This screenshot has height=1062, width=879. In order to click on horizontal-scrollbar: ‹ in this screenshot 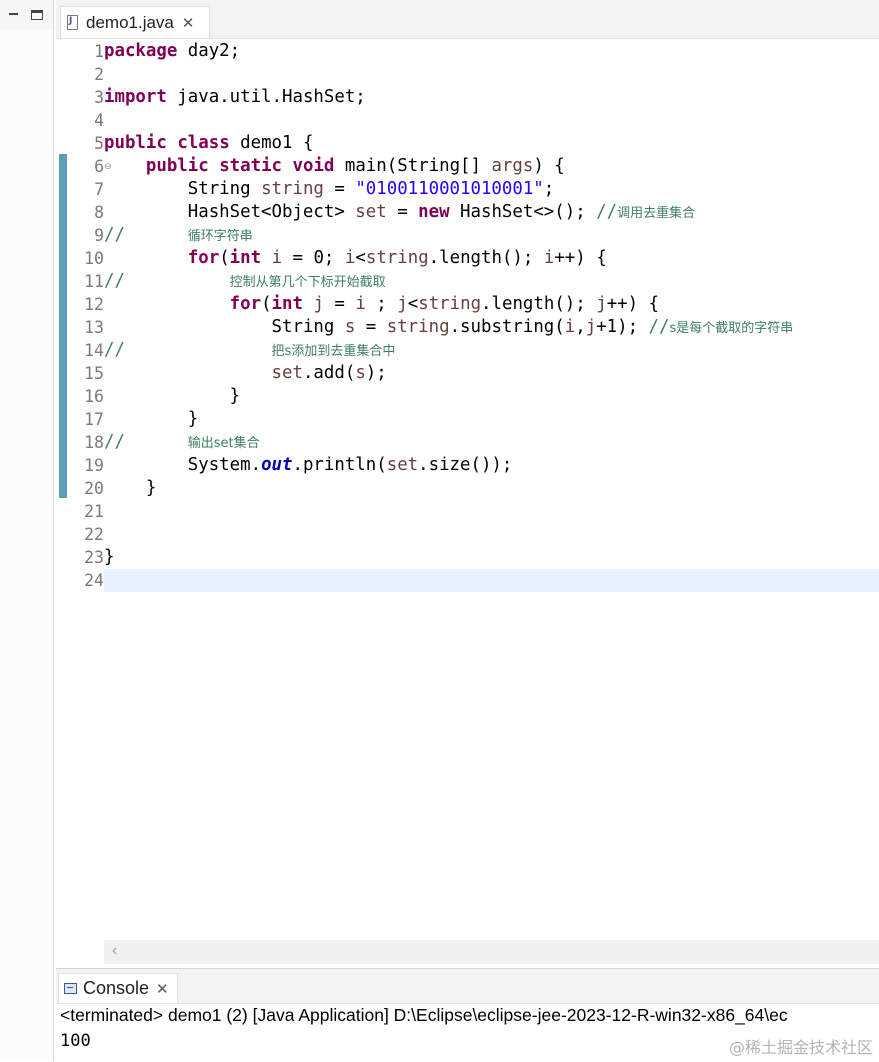, I will do `click(491, 952)`.